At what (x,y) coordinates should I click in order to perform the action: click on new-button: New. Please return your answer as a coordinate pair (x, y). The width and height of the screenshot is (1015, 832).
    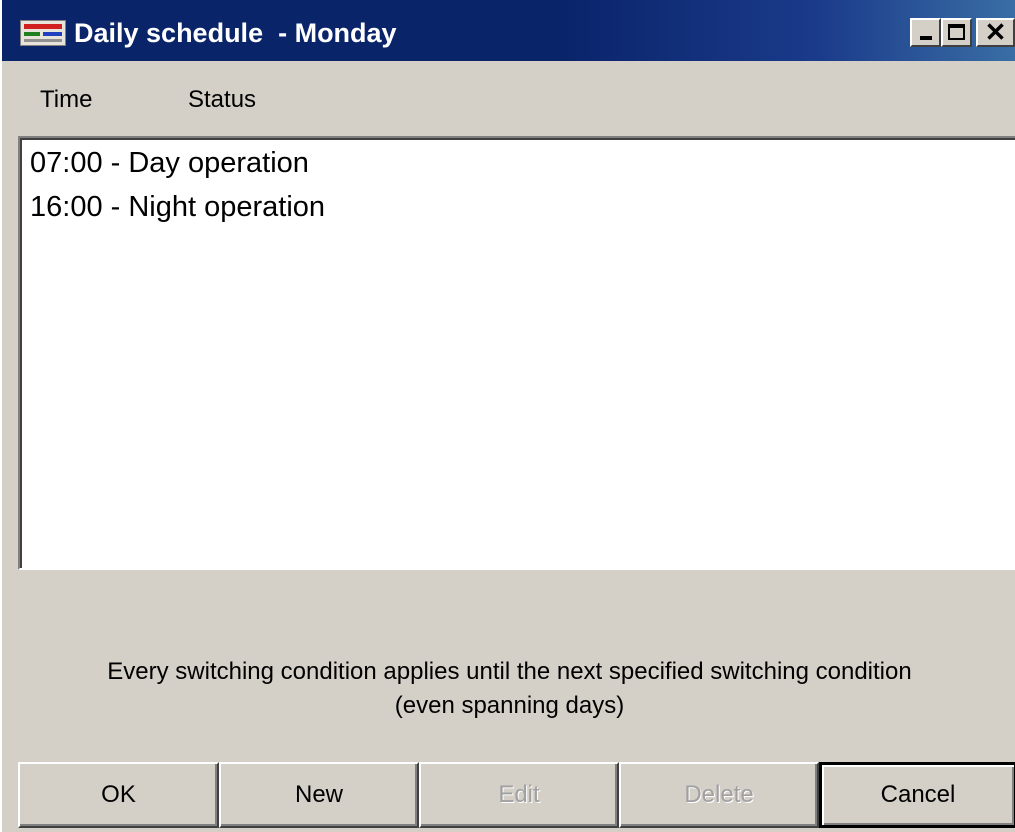
    Looking at the image, I should click on (319, 795).